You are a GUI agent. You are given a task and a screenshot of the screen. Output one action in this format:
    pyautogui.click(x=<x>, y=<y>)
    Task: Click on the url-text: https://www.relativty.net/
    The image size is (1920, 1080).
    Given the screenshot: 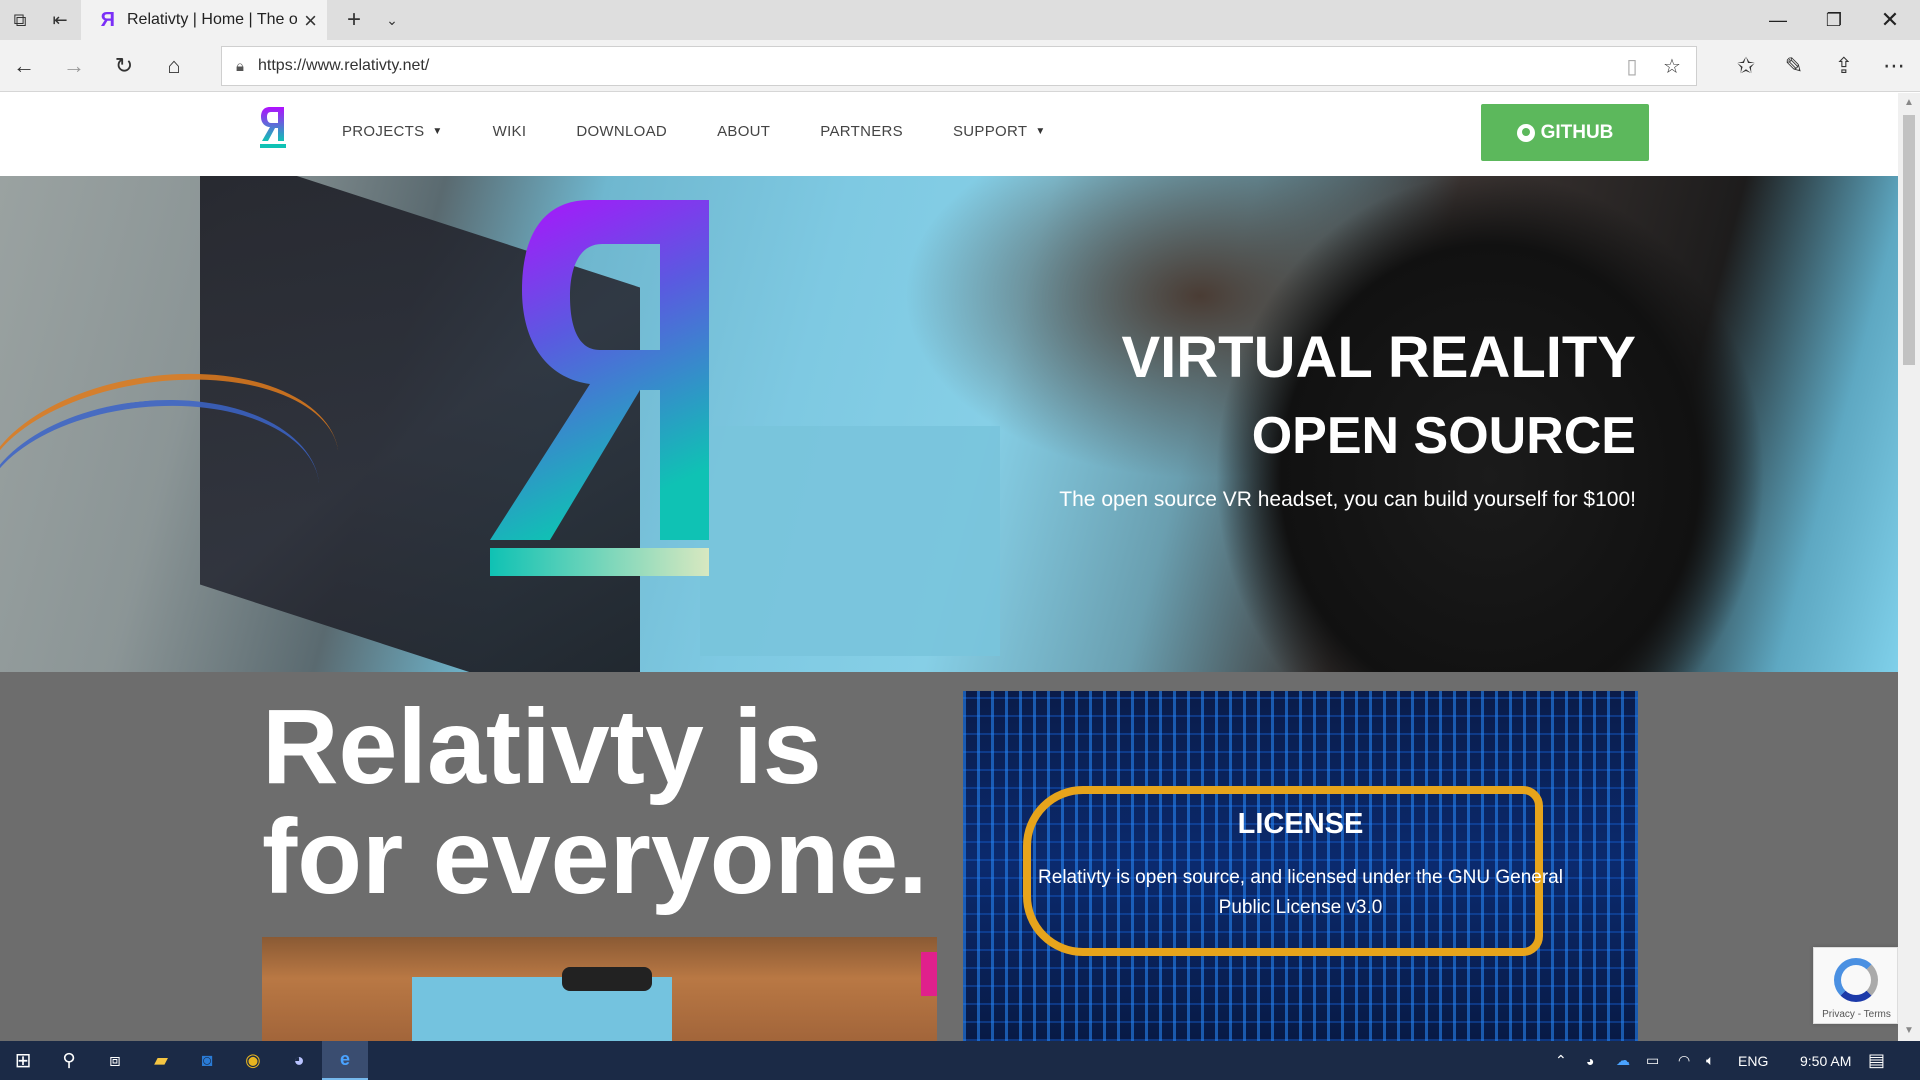 What is the action you would take?
    pyautogui.click(x=344, y=65)
    